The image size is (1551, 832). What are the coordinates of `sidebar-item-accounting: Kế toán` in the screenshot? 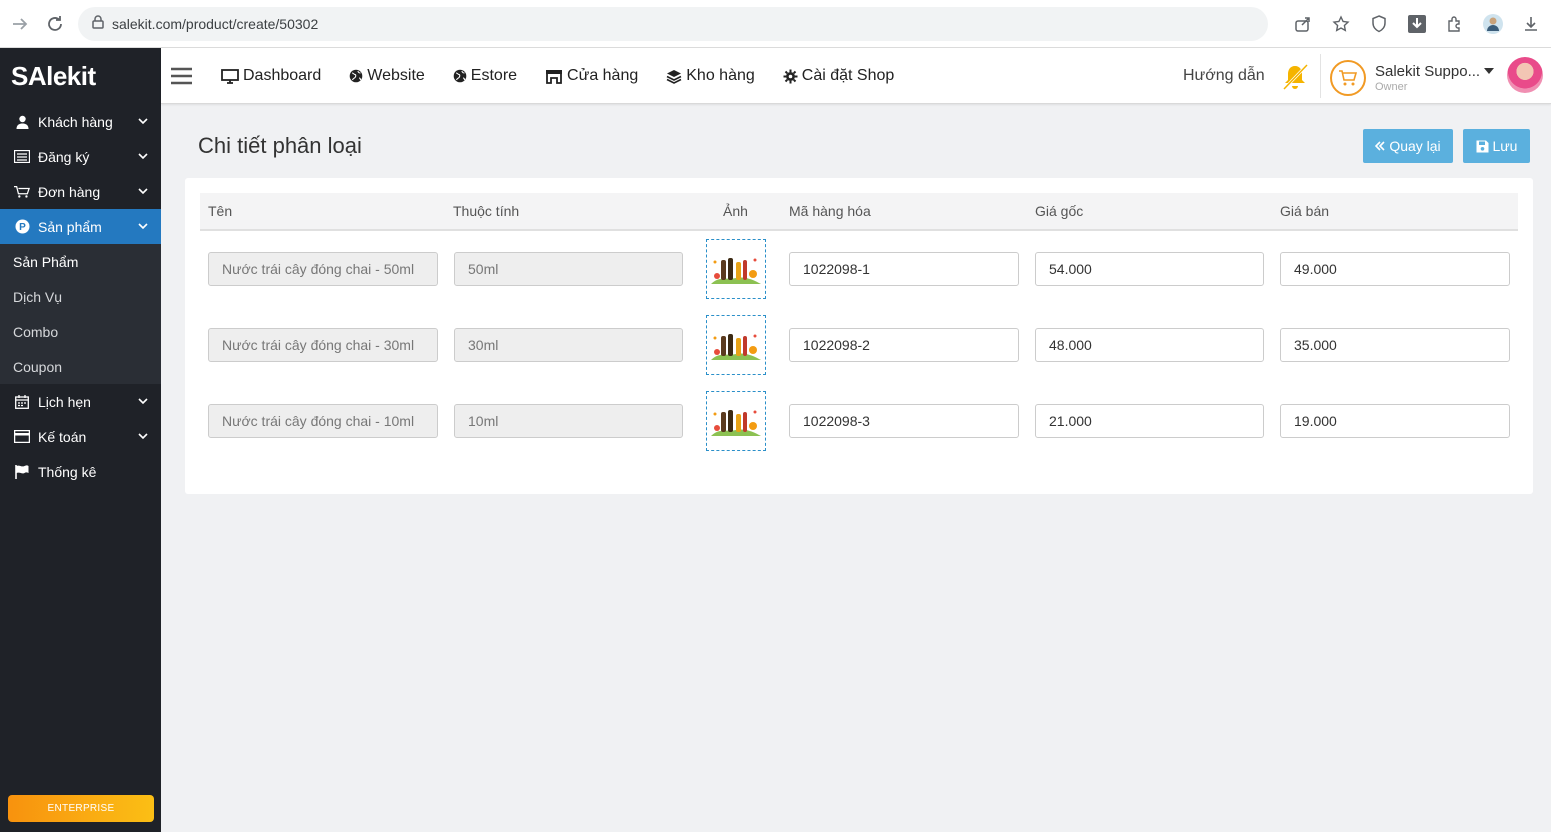 It's located at (80, 436).